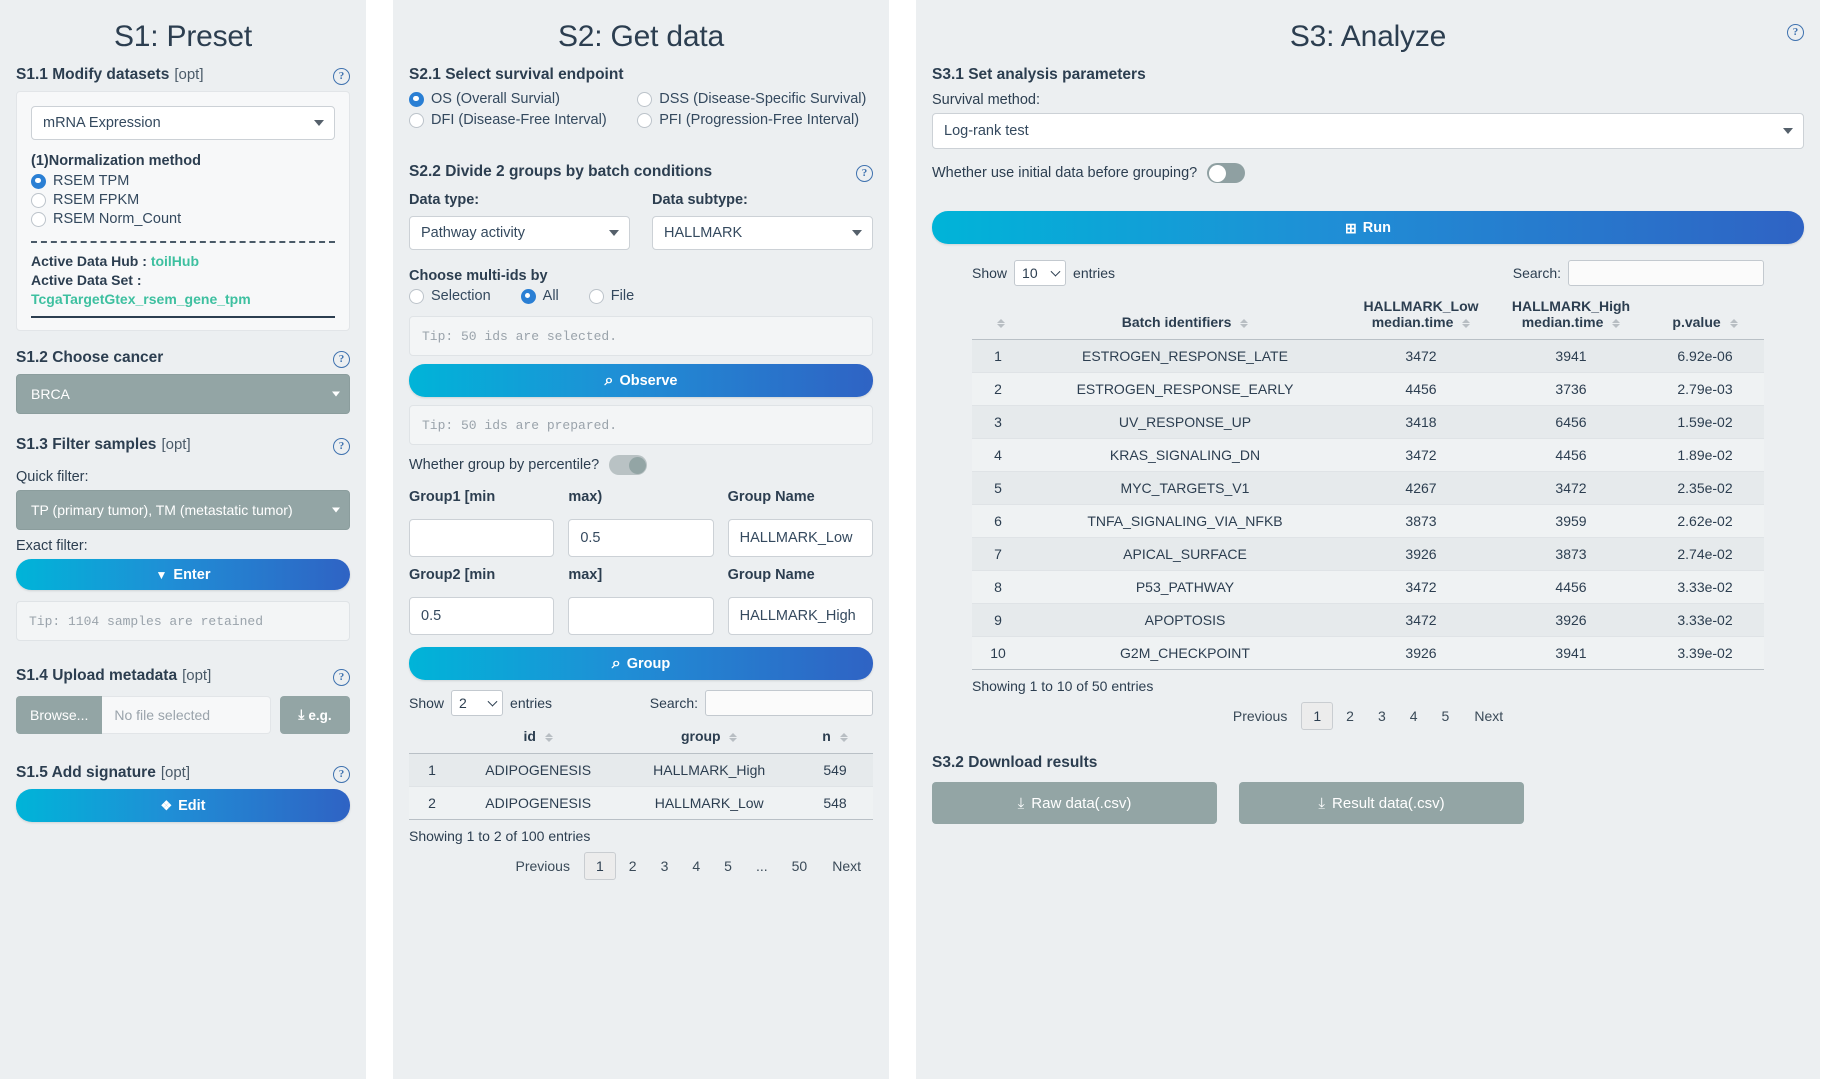  I want to click on group1-min-input, so click(482, 538).